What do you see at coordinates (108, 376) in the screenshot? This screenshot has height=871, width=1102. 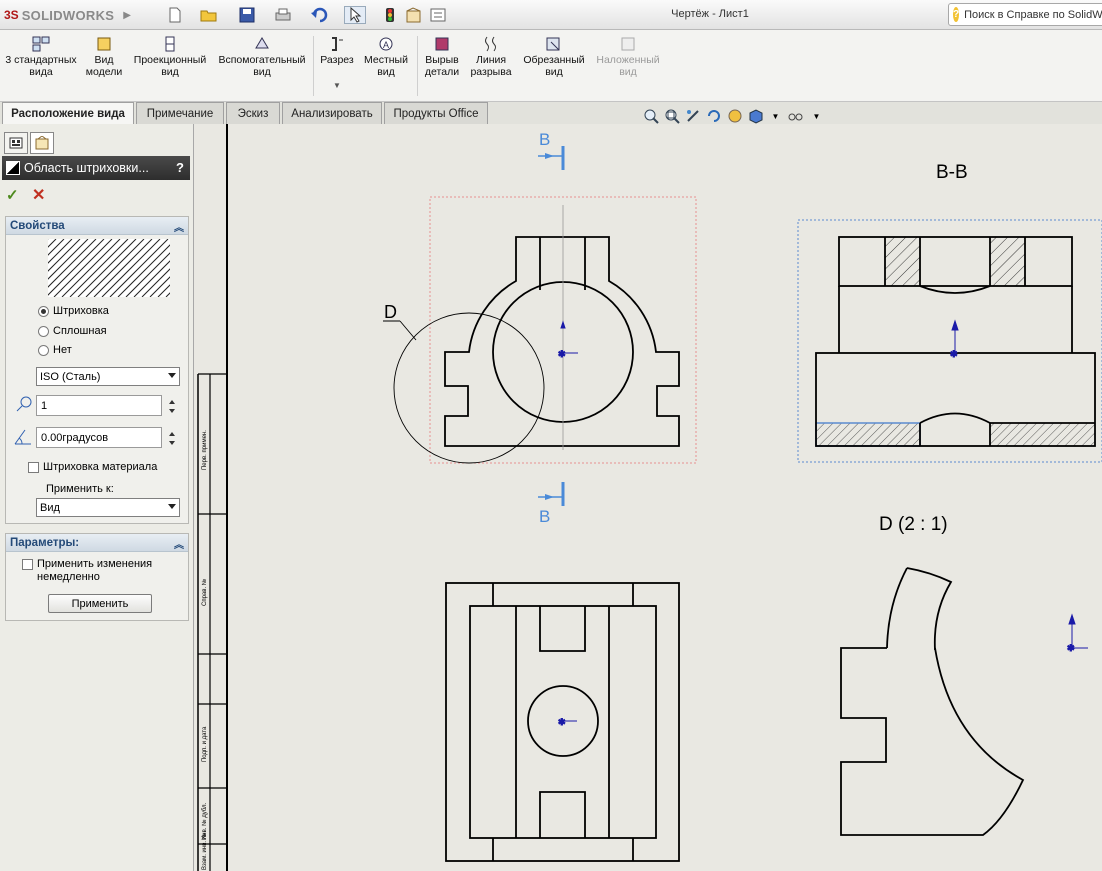 I see `hatch-pattern-select: ISO (Сталь)` at bounding box center [108, 376].